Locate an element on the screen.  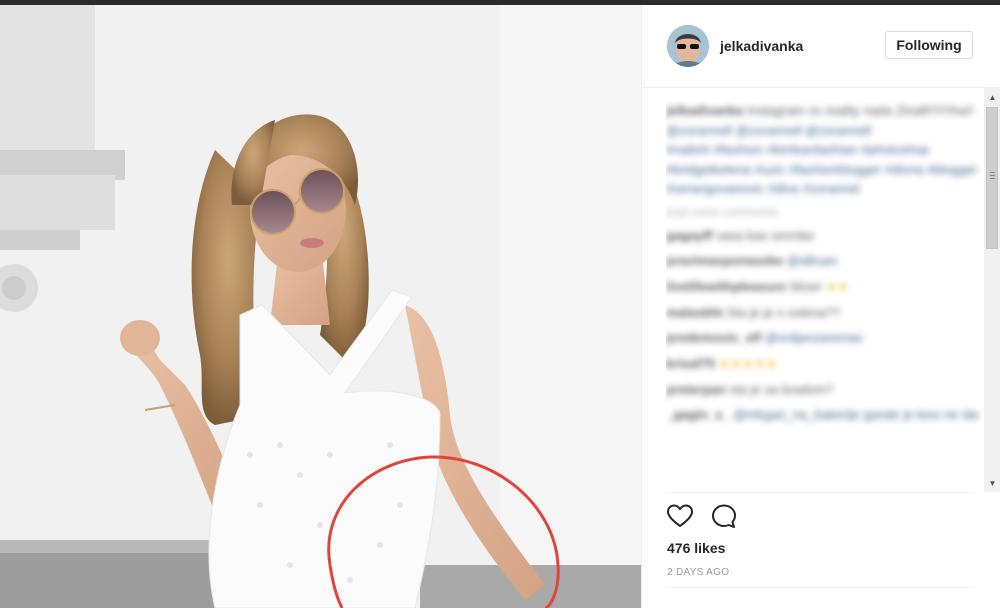
list-item: pravimasponaseke @alksan is located at coordinates (824, 261).